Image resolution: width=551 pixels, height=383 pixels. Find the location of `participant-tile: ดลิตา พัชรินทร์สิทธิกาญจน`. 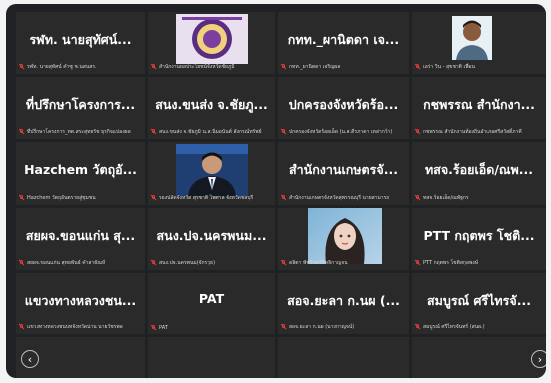

participant-tile: ดลิตา พัชรินทร์สิทธิกาญจน is located at coordinates (343, 239).